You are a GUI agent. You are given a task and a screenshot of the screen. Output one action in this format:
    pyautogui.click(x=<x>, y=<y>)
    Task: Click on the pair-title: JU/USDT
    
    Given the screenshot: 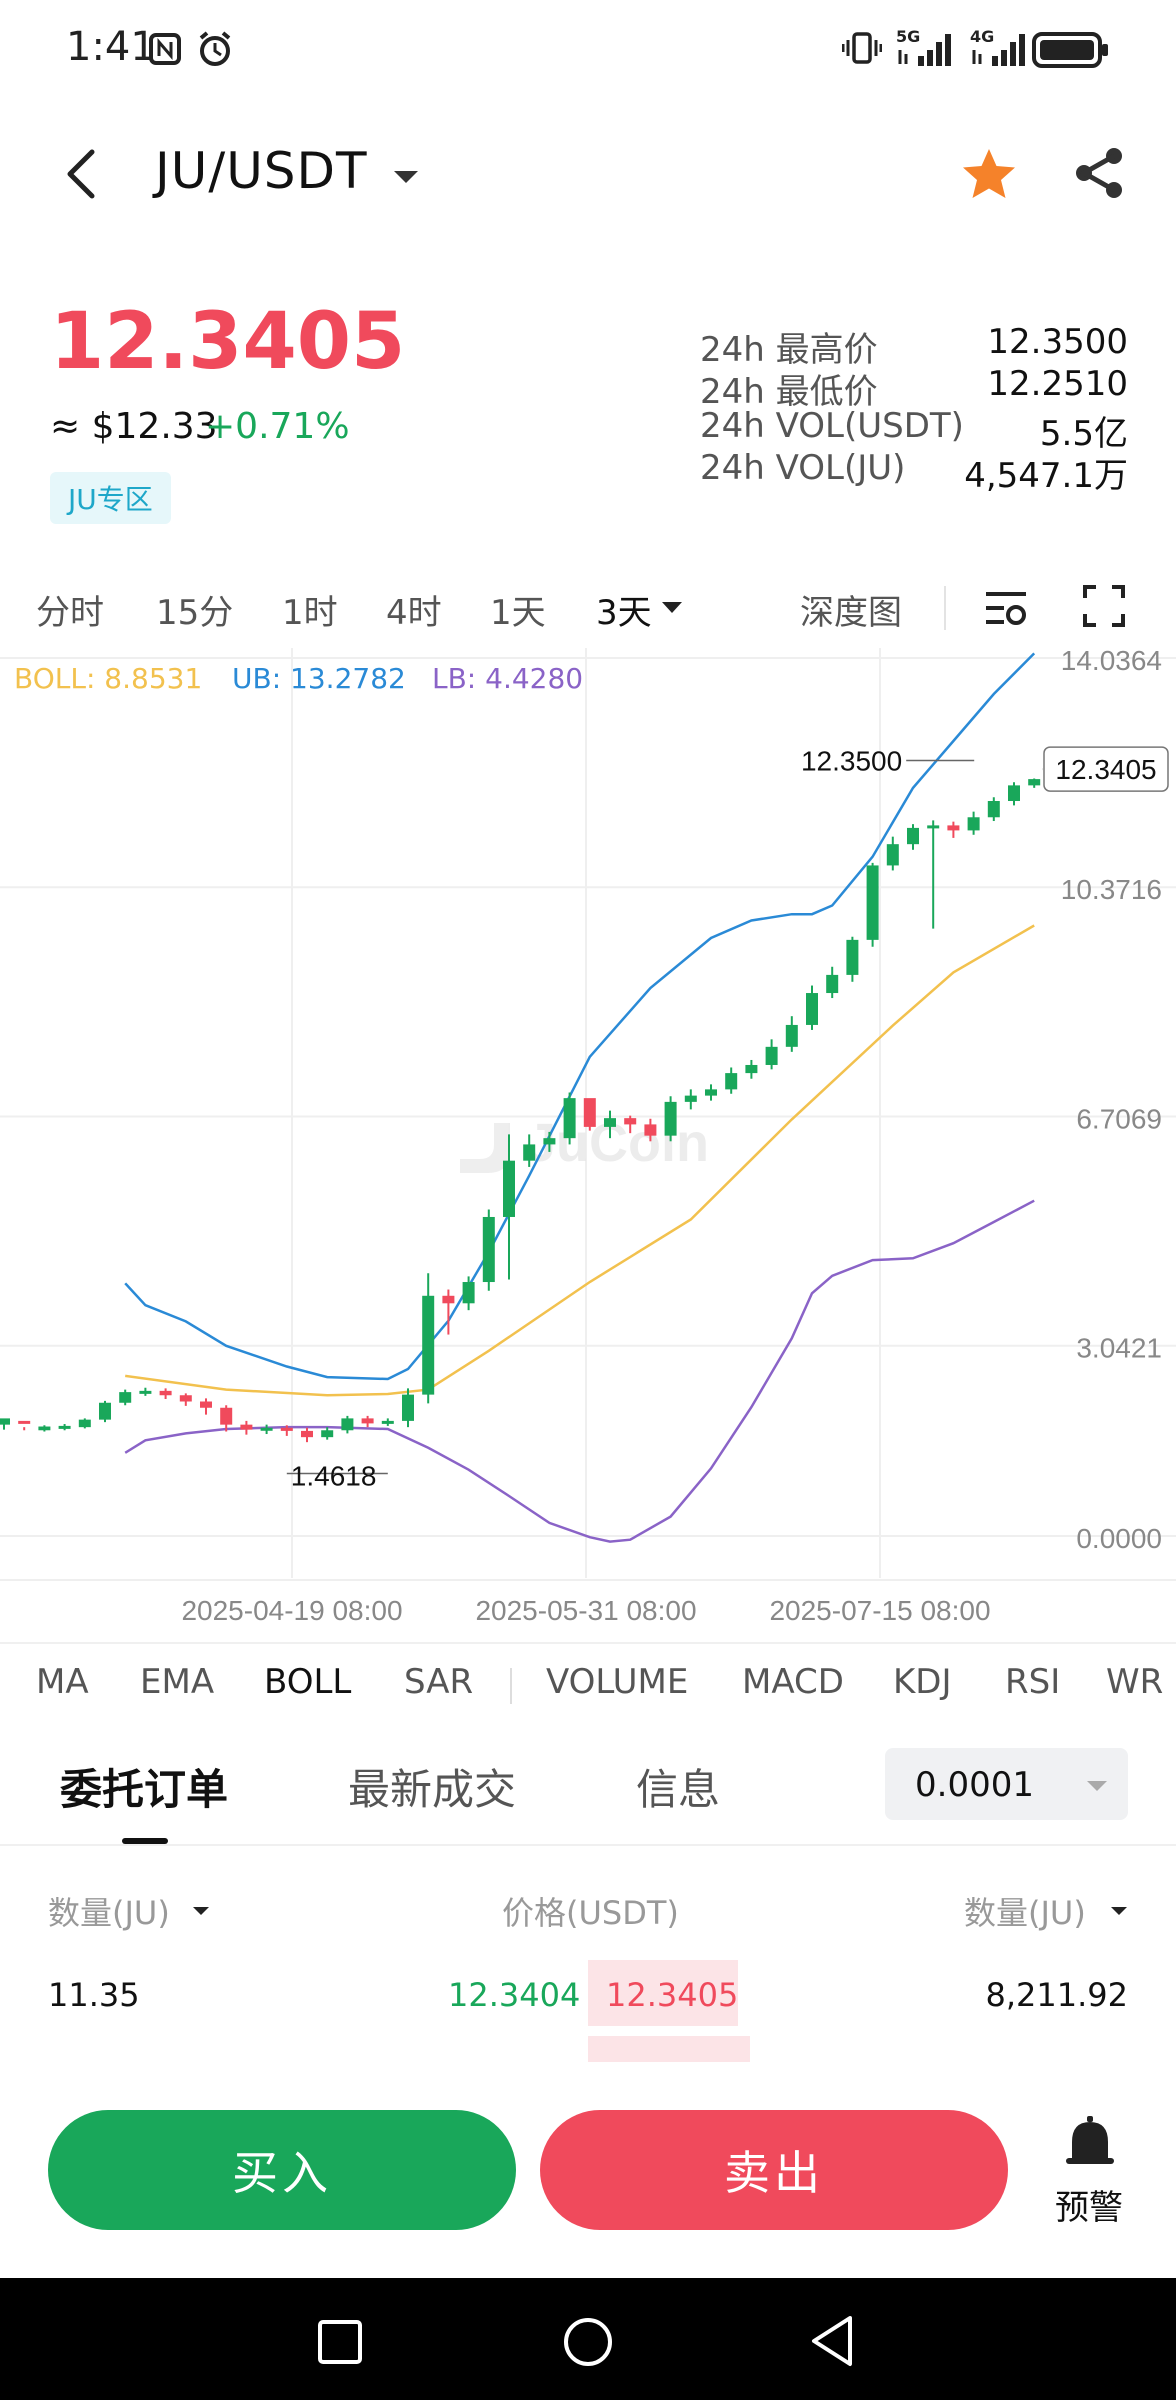 What is the action you would take?
    pyautogui.click(x=261, y=171)
    